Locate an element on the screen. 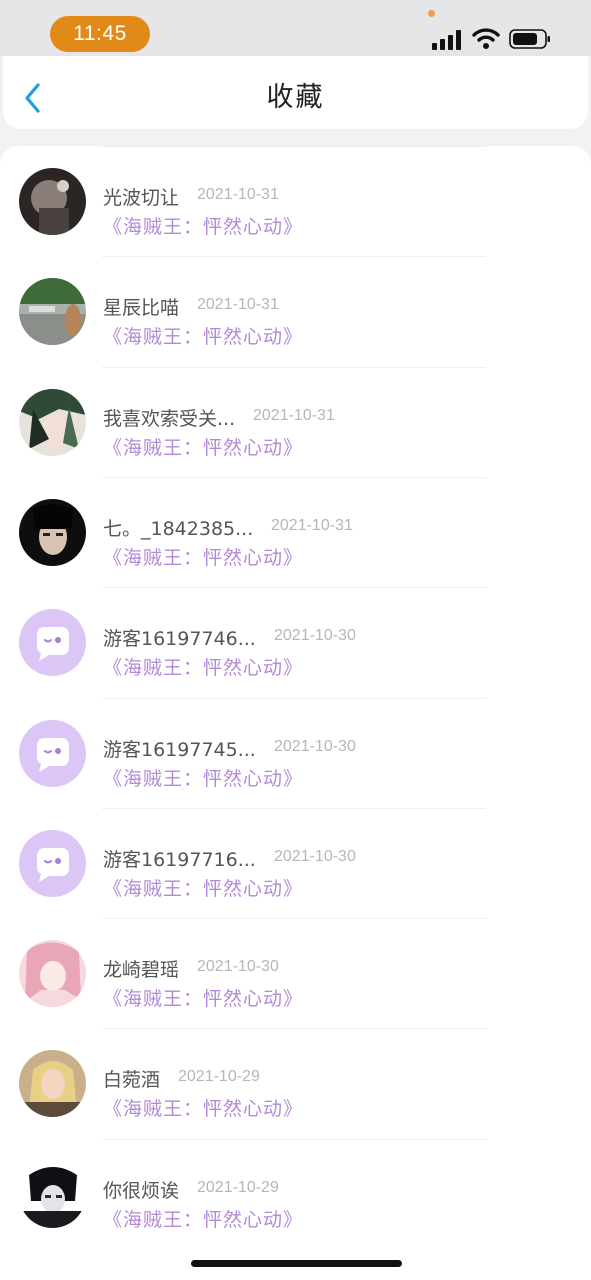  navigation-bar: 收藏 is located at coordinates (295, 92).